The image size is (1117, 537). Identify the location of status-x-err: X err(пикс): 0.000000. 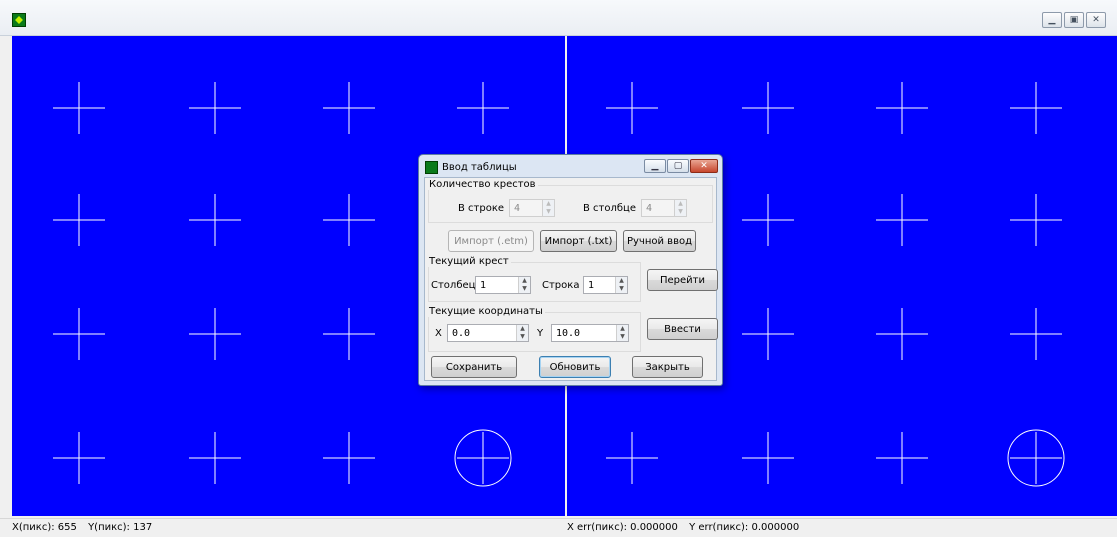
(622, 527).